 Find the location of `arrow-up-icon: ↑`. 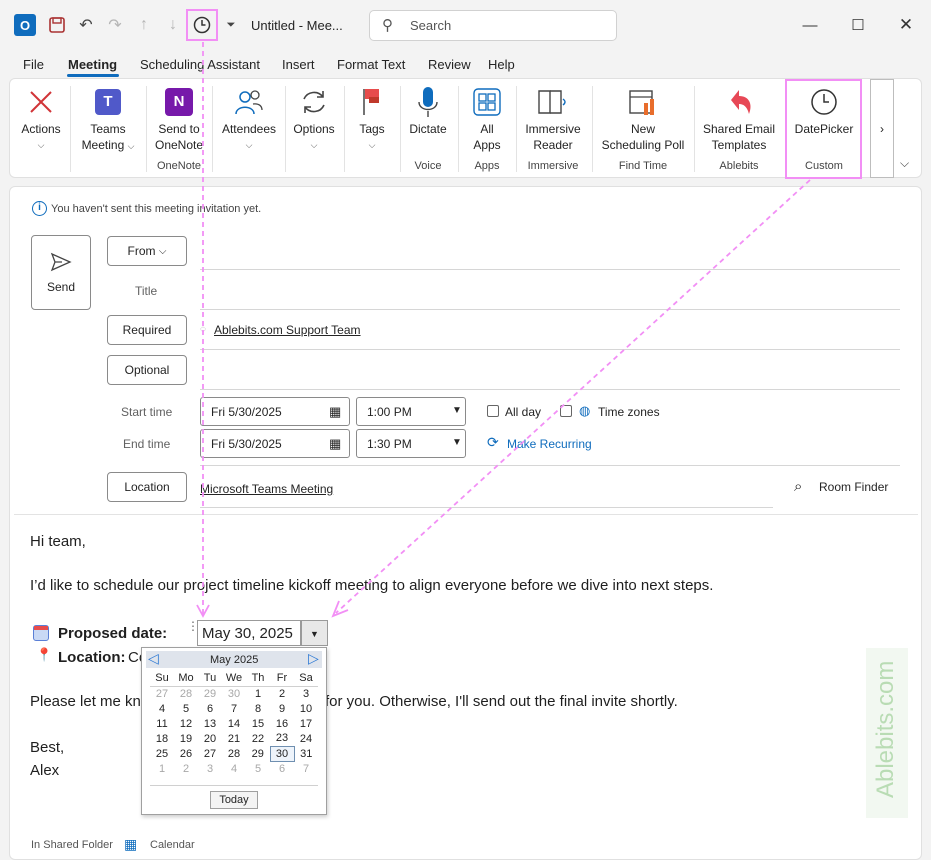

arrow-up-icon: ↑ is located at coordinates (144, 25).